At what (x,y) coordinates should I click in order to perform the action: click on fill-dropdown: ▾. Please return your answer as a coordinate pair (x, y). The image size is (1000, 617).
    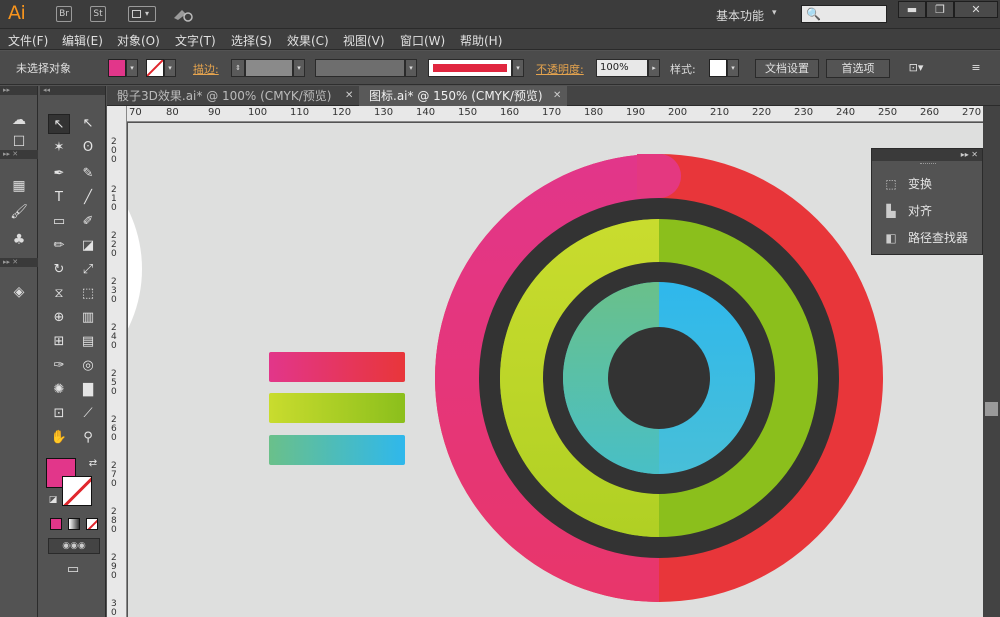
    Looking at the image, I should click on (132, 68).